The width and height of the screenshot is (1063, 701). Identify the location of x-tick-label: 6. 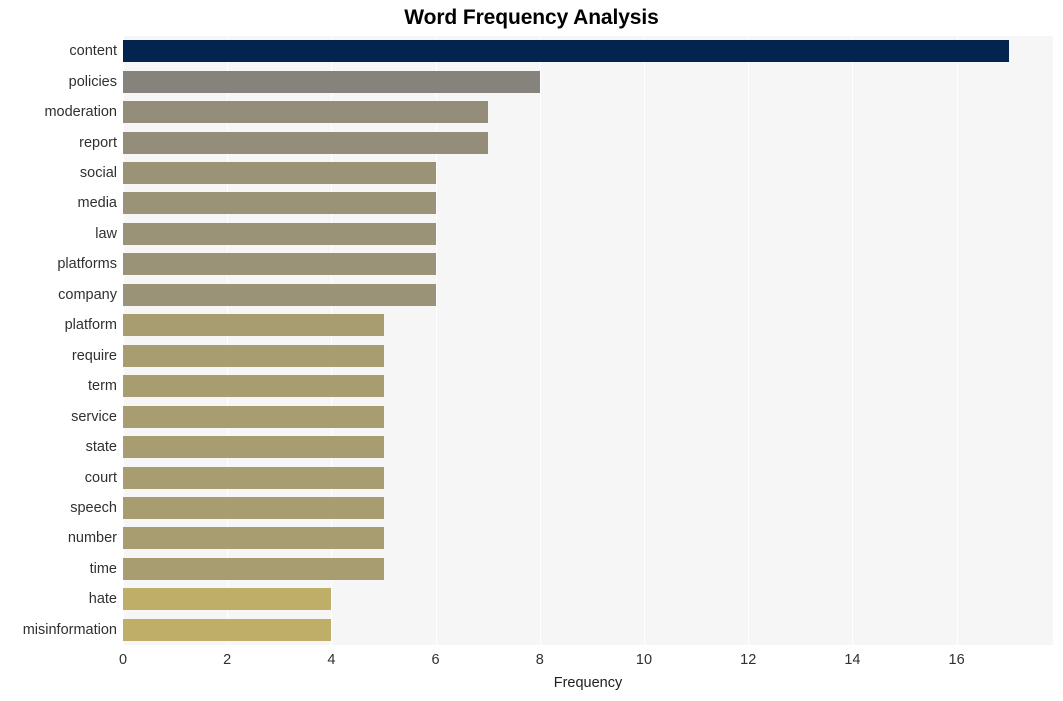
(435, 660).